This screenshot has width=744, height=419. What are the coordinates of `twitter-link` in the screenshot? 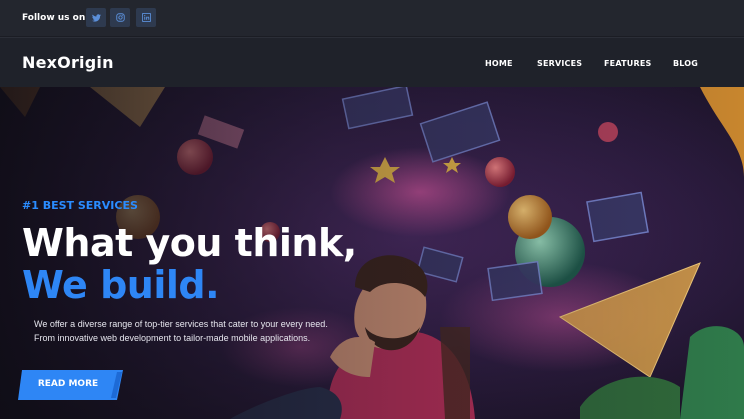 It's located at (96, 17).